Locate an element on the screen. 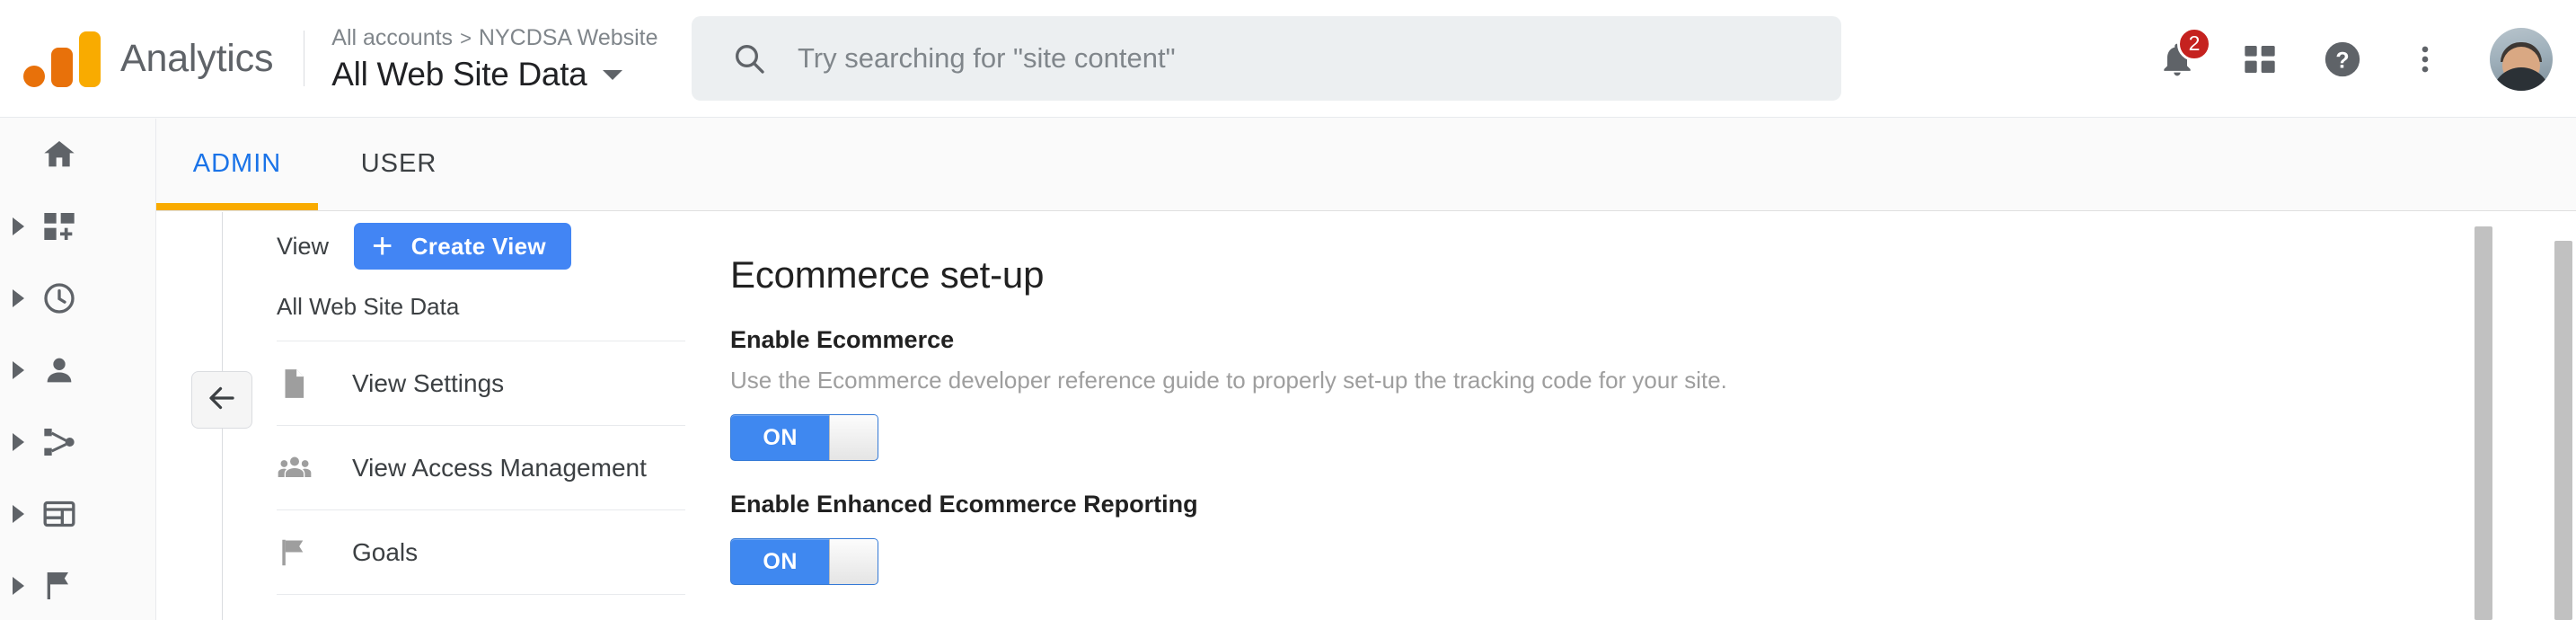 The width and height of the screenshot is (2576, 620). people-icon is located at coordinates (314, 468).